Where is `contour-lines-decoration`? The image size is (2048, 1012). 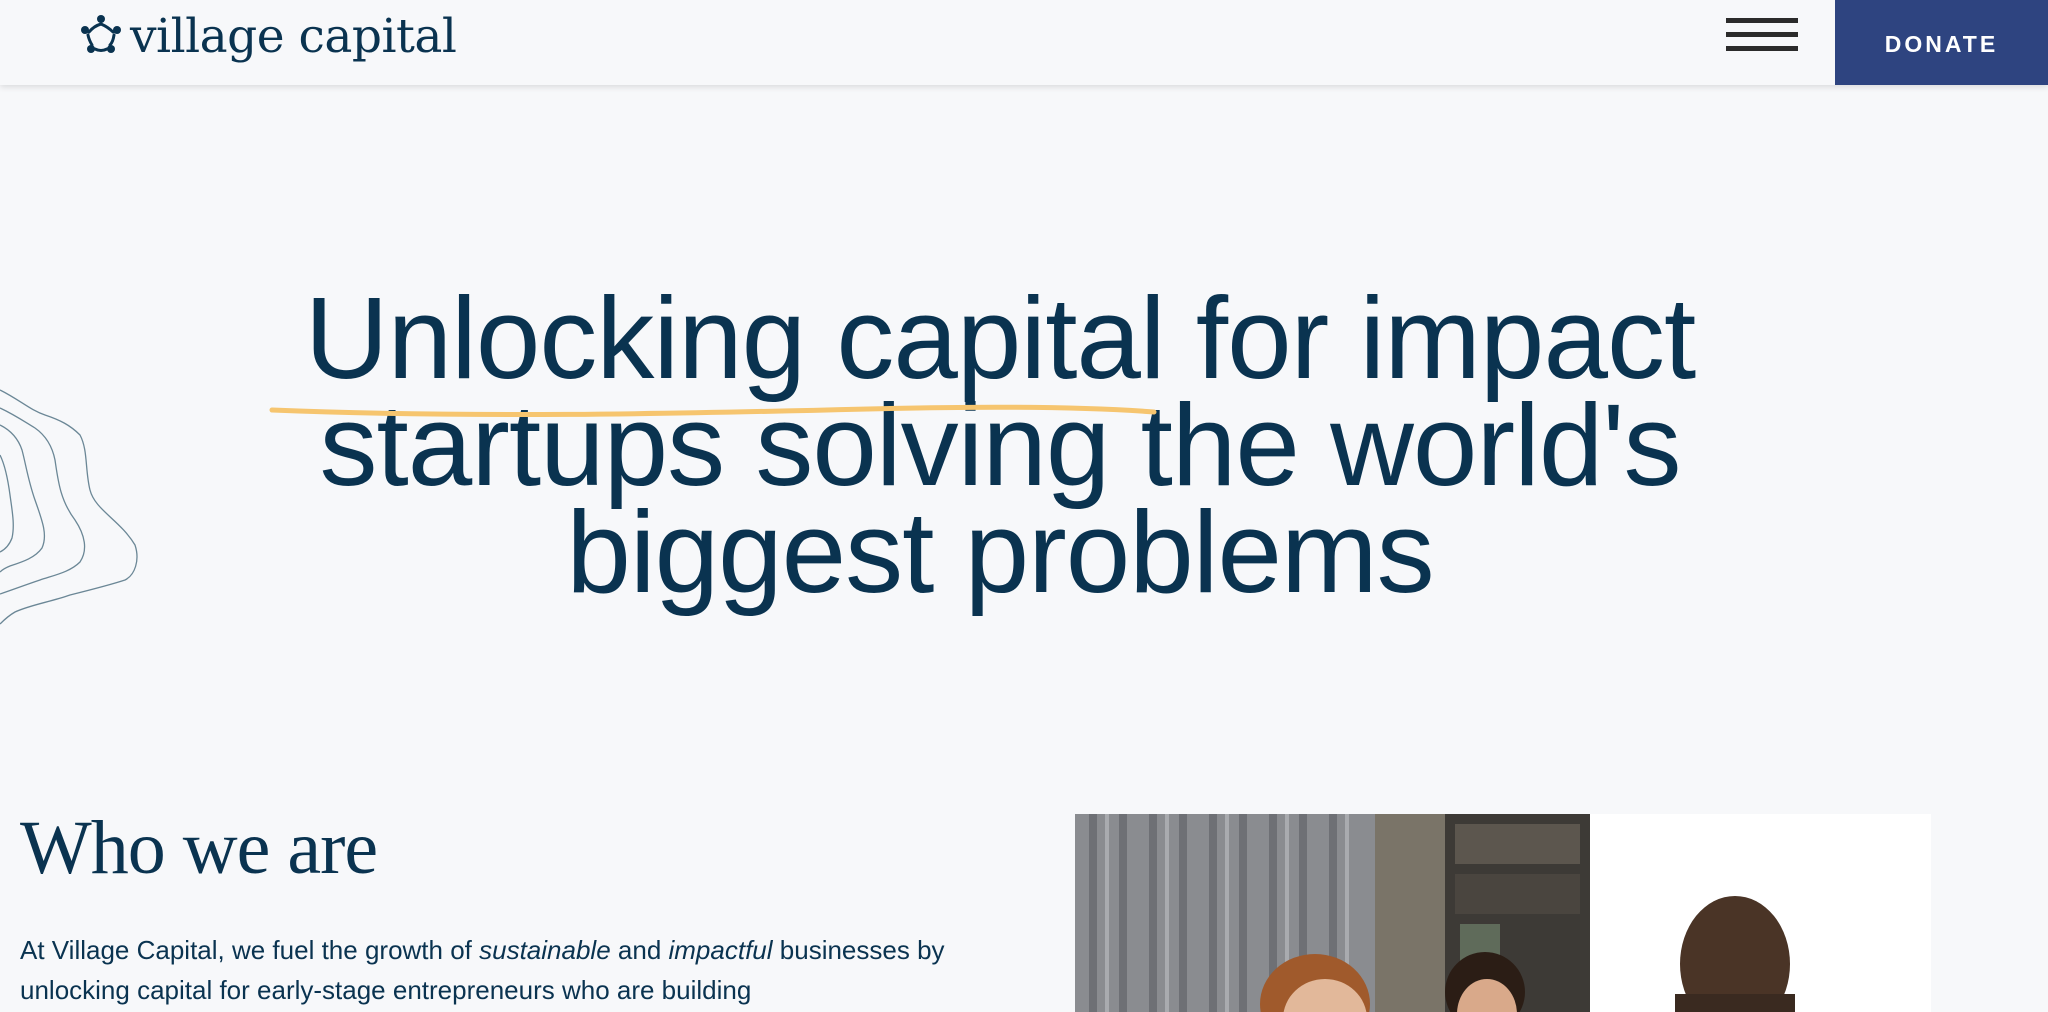 contour-lines-decoration is located at coordinates (69, 507).